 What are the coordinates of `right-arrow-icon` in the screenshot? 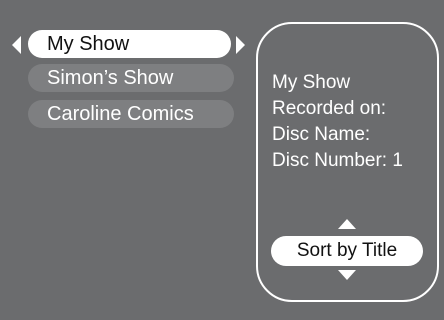 It's located at (240, 45).